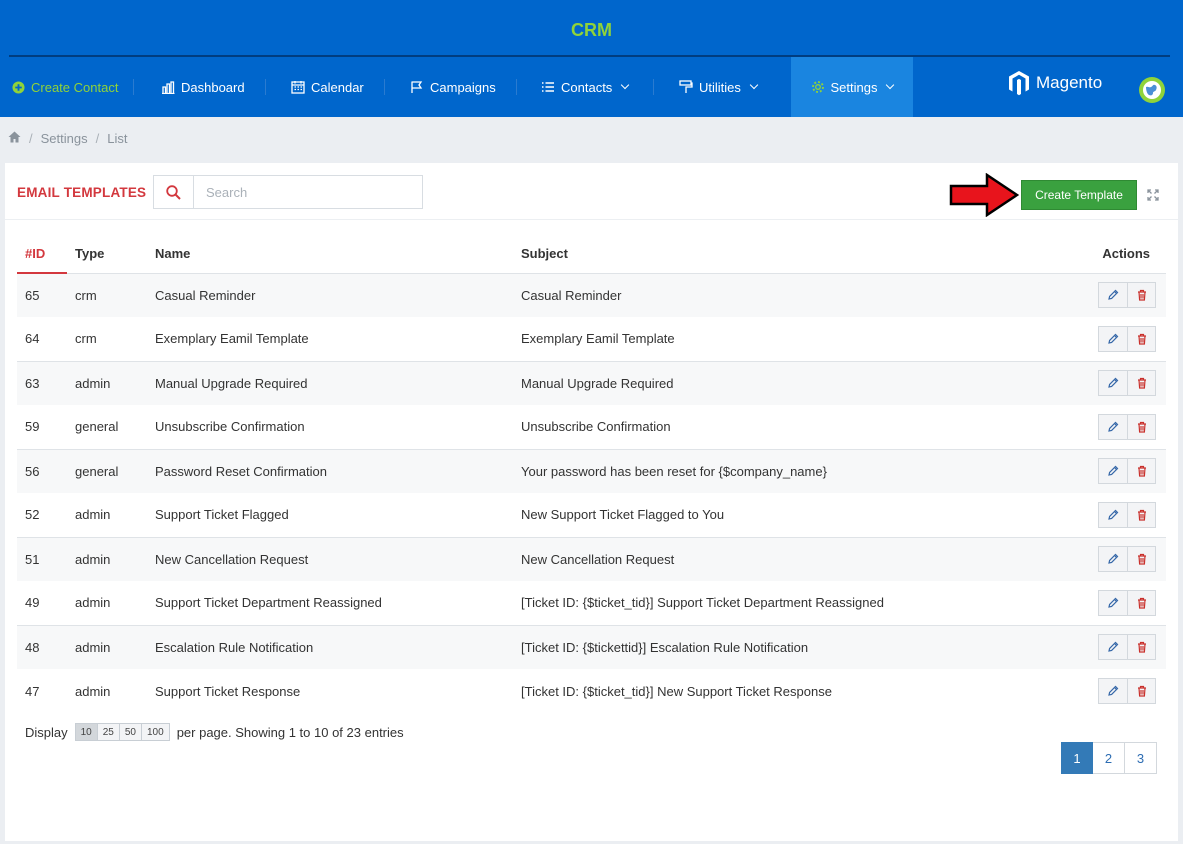  Describe the element at coordinates (330, 295) in the screenshot. I see `cell-name: Casual Reminder` at that location.